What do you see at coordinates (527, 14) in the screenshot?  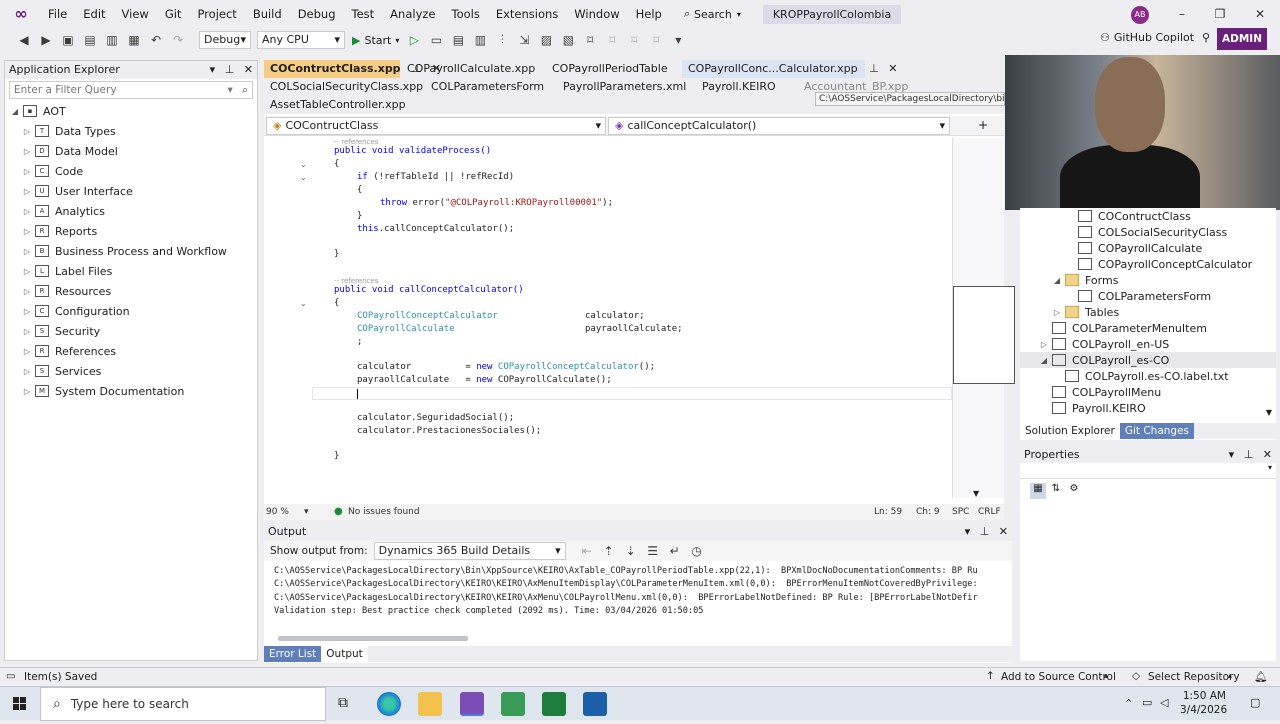 I see `menu-extensions: Extensions` at bounding box center [527, 14].